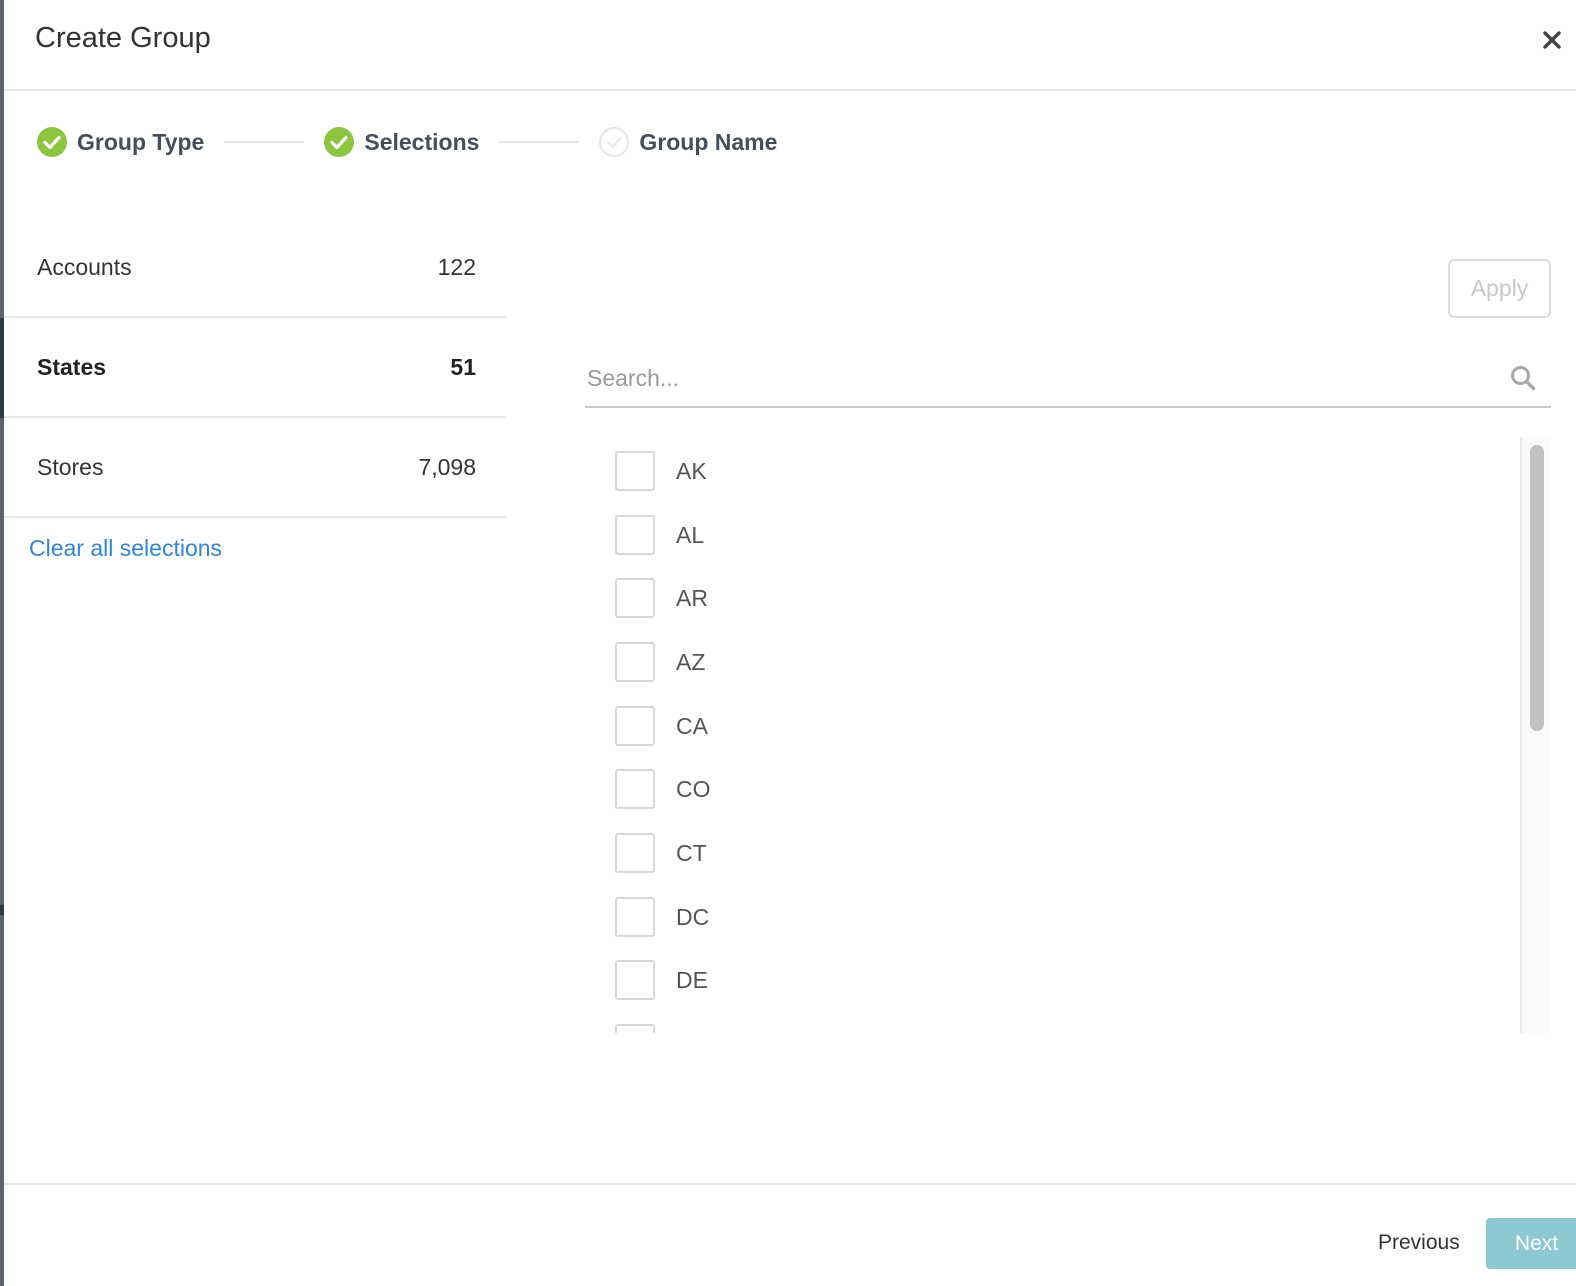  I want to click on next-button: Next, so click(1531, 1243).